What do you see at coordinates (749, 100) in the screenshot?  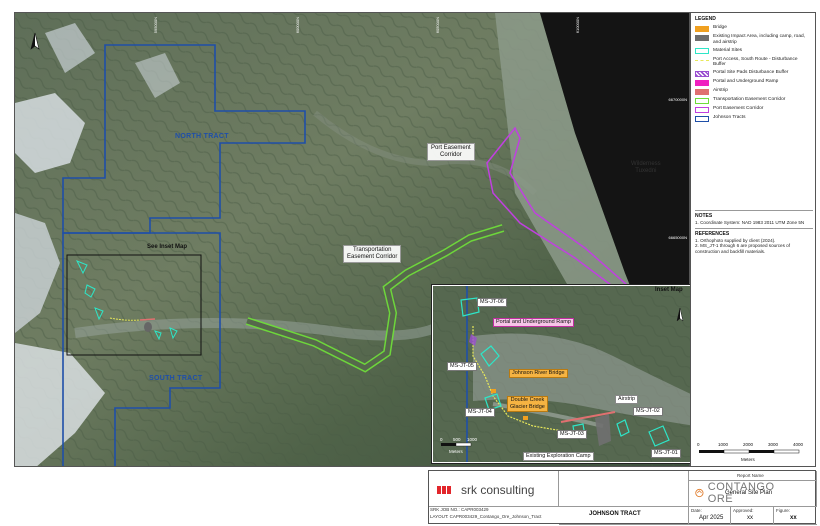 I see `legend-label: Transportation Easement Corridor` at bounding box center [749, 100].